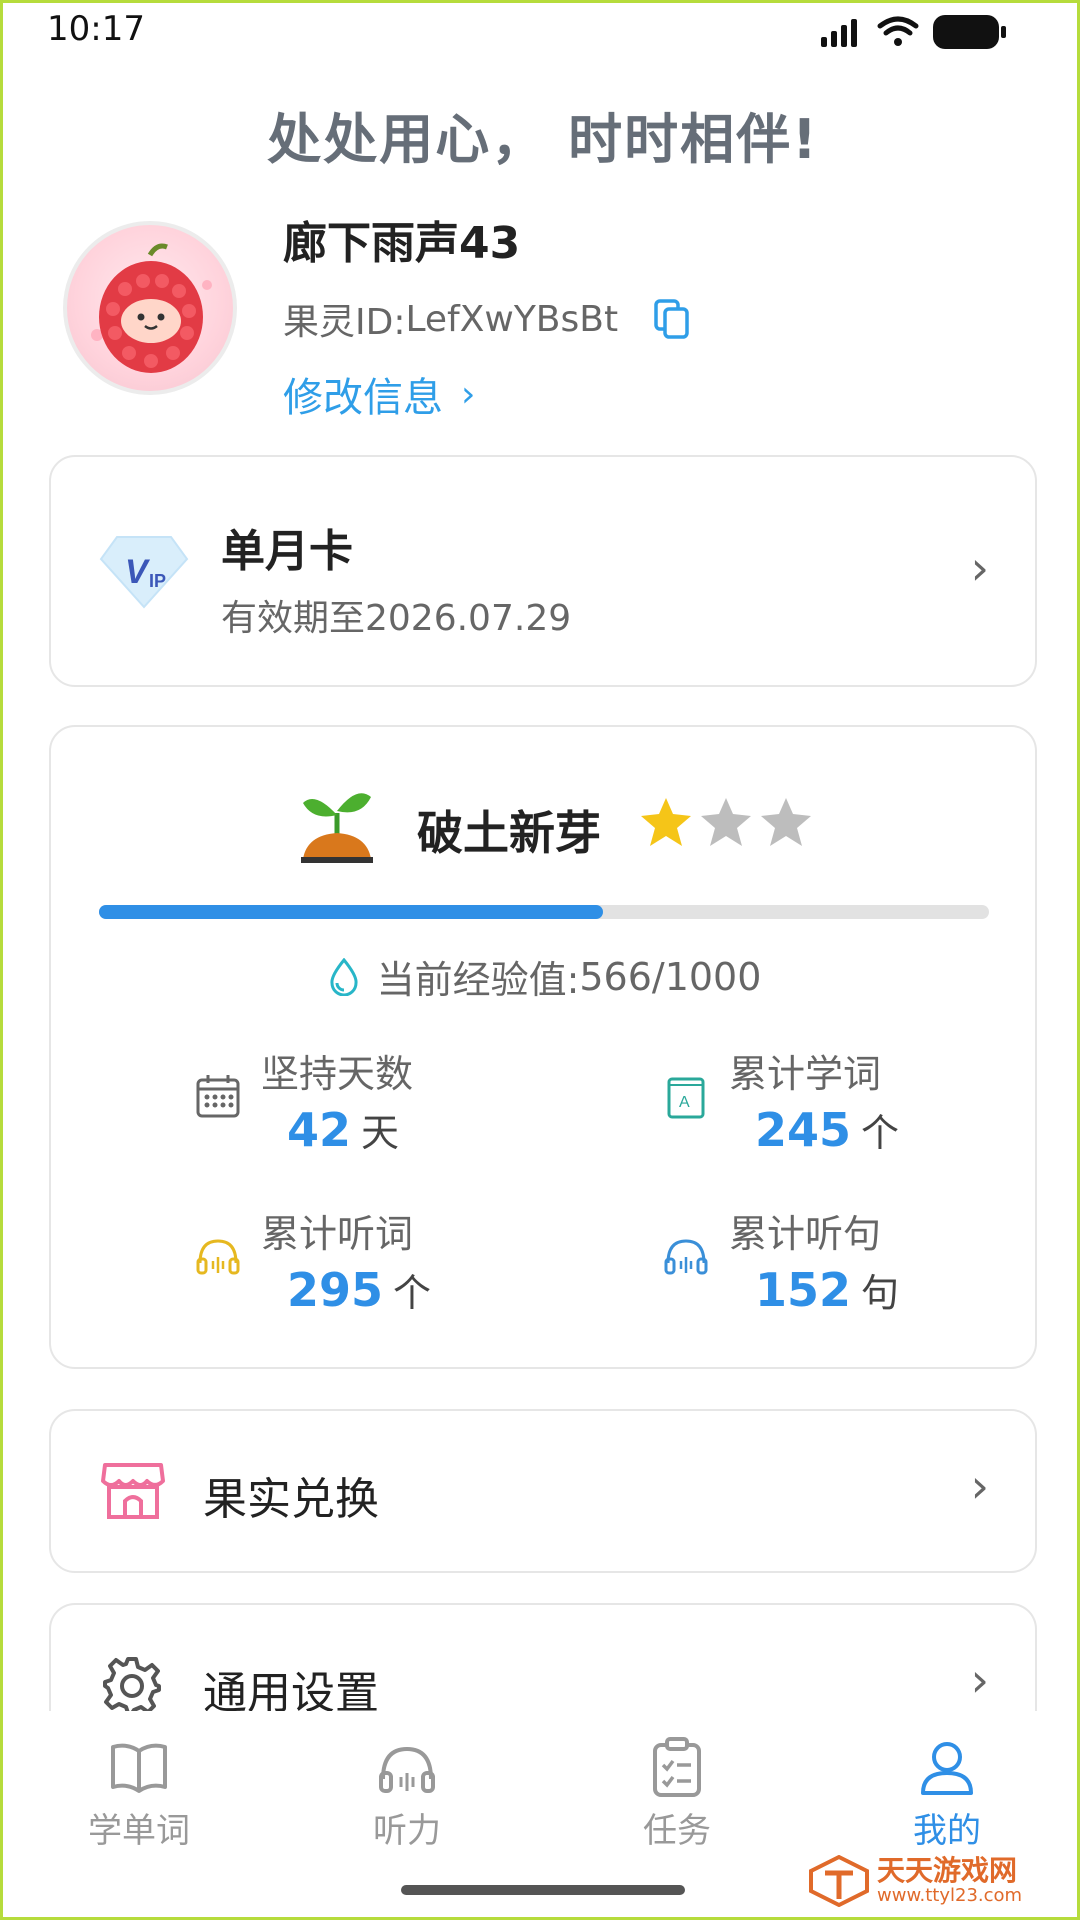 This screenshot has height=1920, width=1080. I want to click on stat-unit: 天, so click(380, 1133).